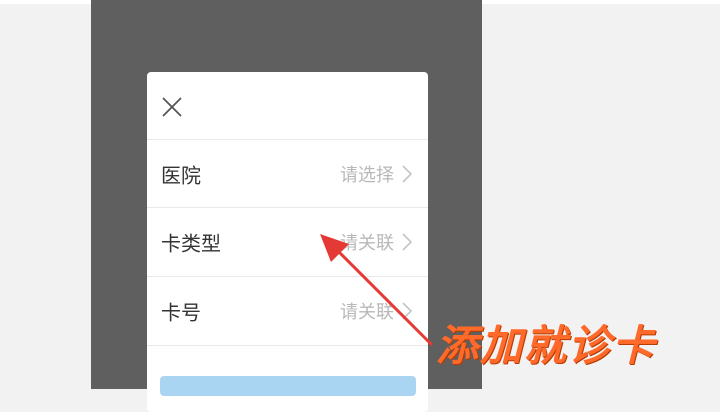  What do you see at coordinates (288, 386) in the screenshot?
I see `confirm-button` at bounding box center [288, 386].